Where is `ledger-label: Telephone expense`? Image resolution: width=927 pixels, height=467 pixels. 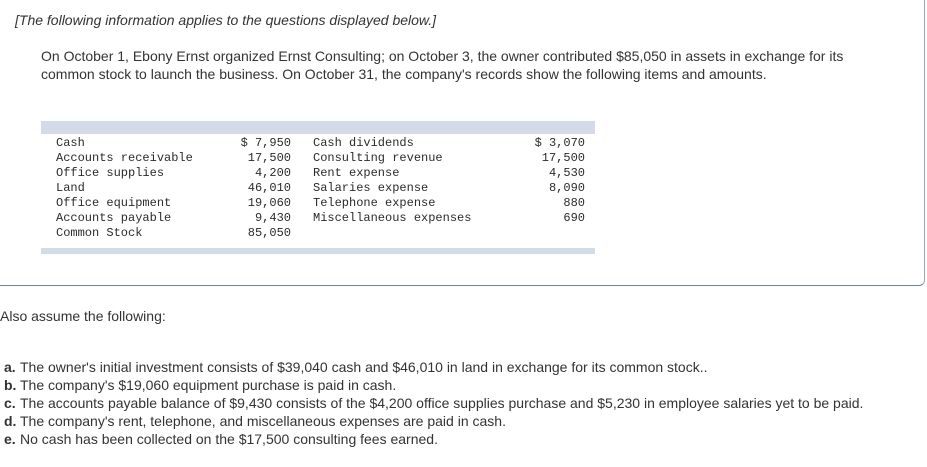
ledger-label: Telephone expense is located at coordinates (374, 203).